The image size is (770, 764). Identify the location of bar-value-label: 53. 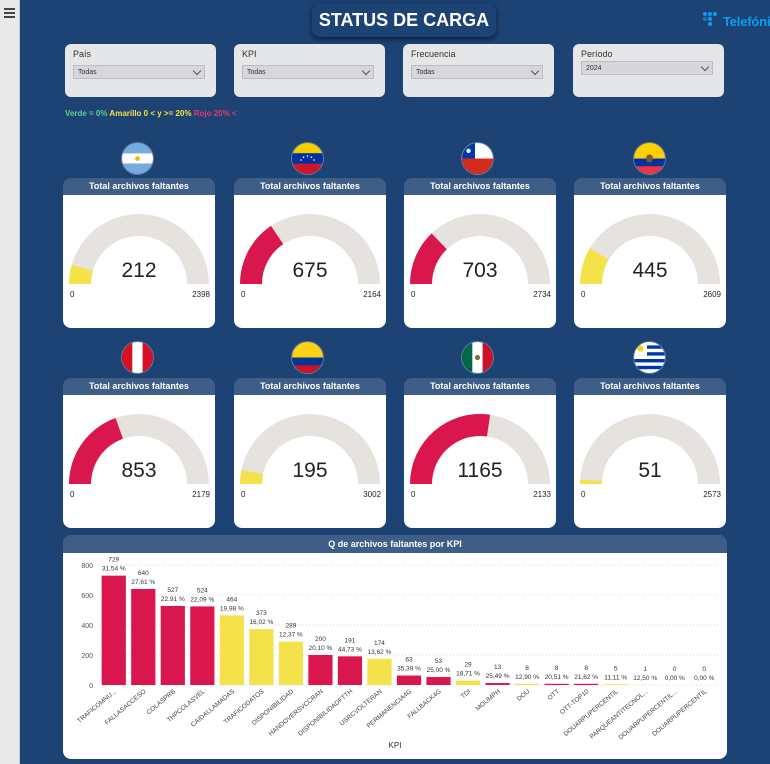
(439, 661).